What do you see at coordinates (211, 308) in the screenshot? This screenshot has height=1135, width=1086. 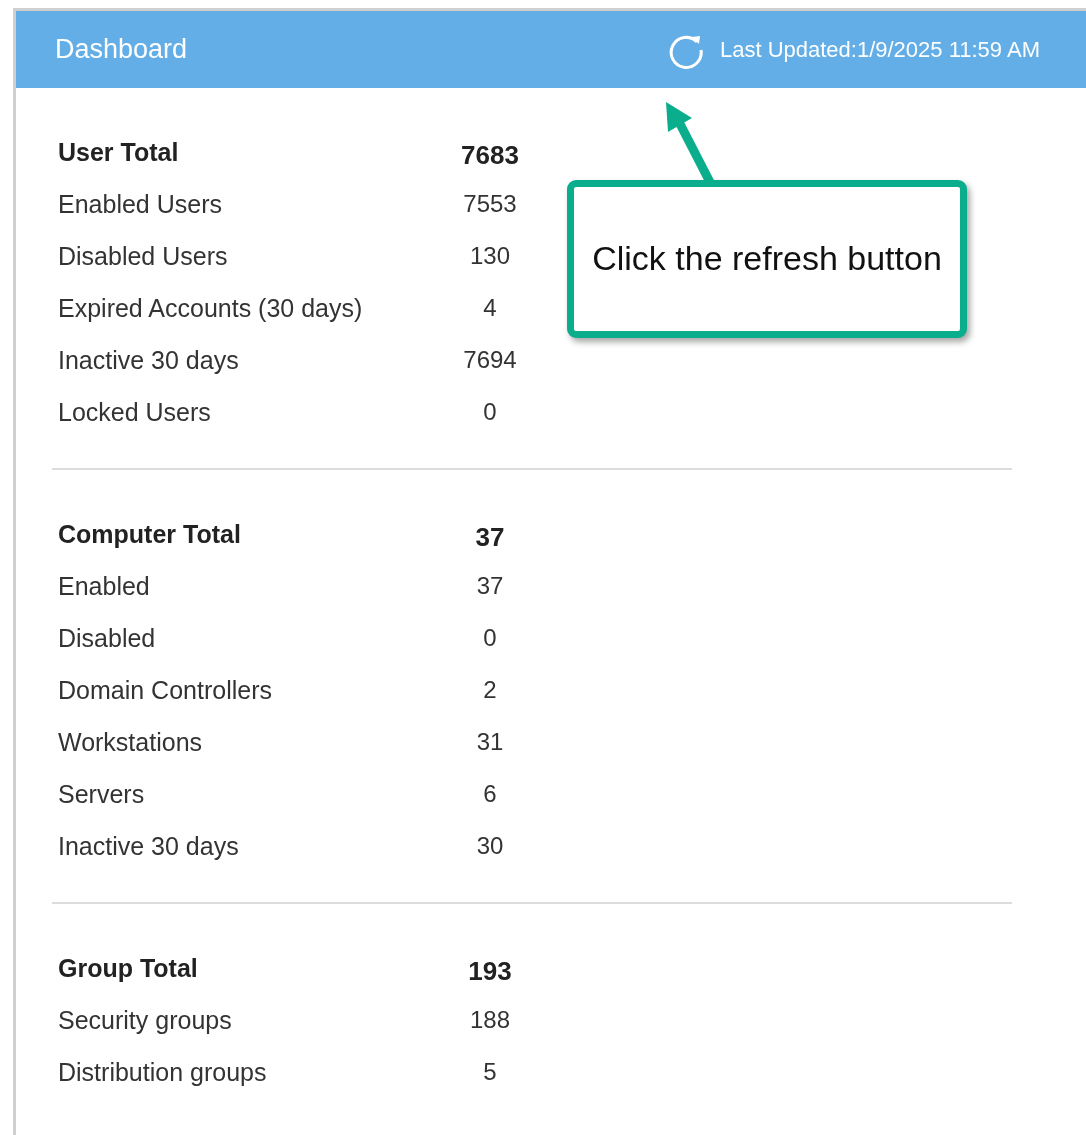 I see `stat-label: Expired Accounts (30 days)` at bounding box center [211, 308].